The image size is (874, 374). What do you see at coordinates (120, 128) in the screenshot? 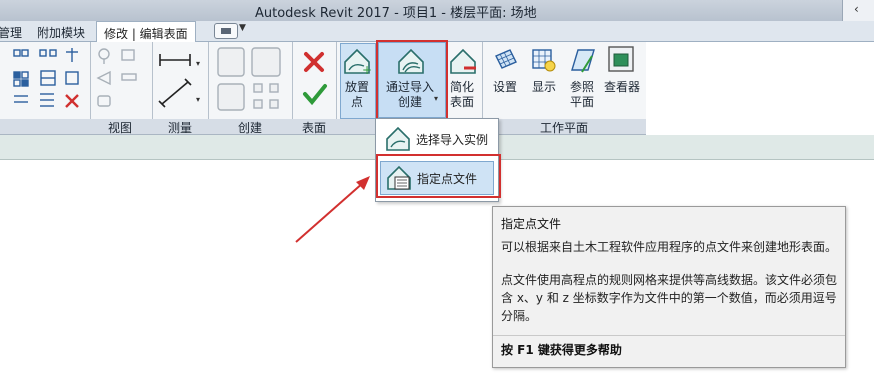
I see `panel-label-view: 视图` at bounding box center [120, 128].